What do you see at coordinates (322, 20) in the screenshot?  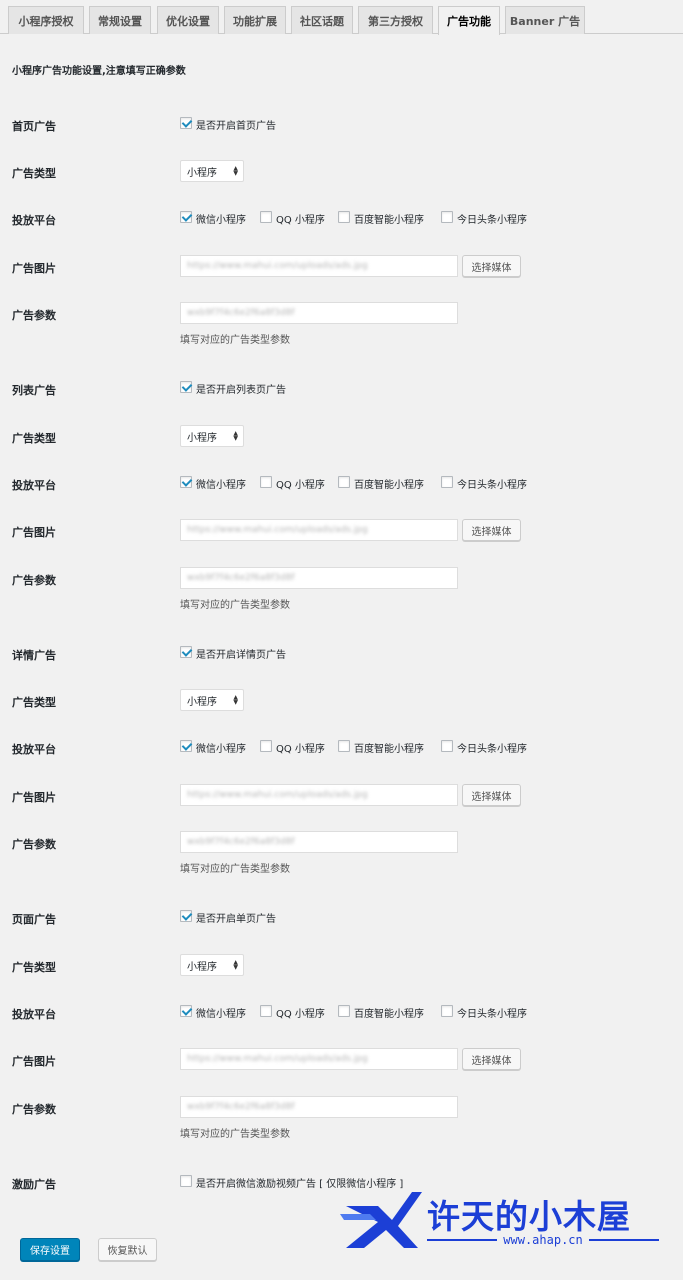 I see `tab-community-topics: 社区话题` at bounding box center [322, 20].